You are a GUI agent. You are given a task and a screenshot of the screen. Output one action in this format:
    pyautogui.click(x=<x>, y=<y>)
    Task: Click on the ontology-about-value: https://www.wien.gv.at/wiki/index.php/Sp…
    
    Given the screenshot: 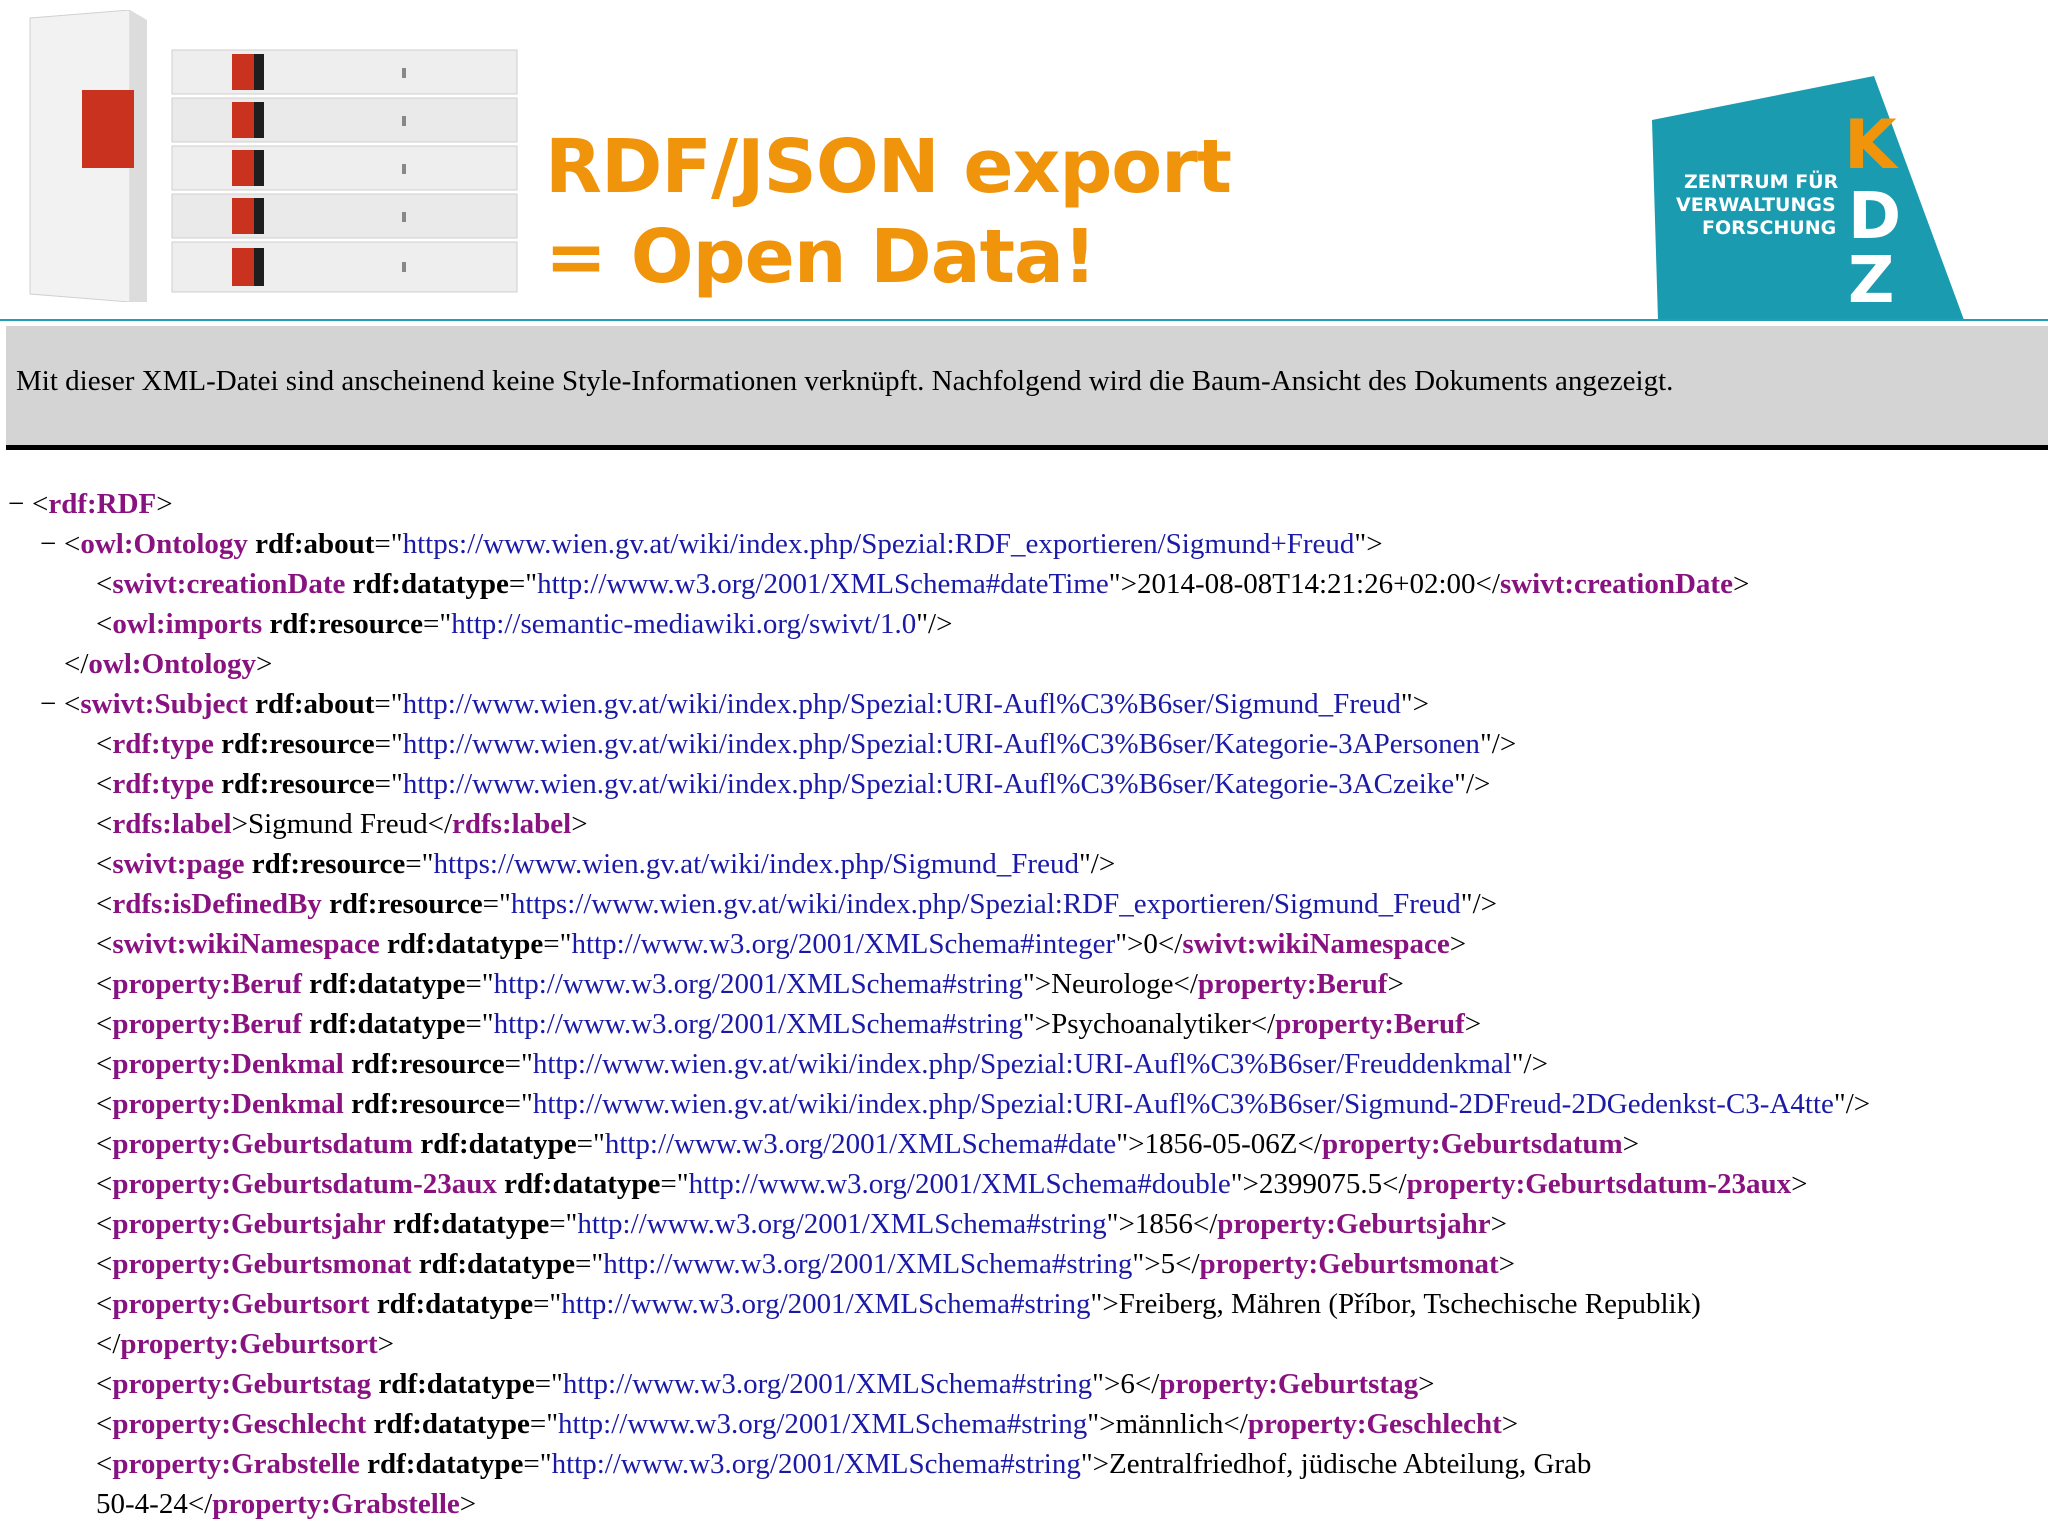 What is the action you would take?
    pyautogui.click(x=878, y=544)
    